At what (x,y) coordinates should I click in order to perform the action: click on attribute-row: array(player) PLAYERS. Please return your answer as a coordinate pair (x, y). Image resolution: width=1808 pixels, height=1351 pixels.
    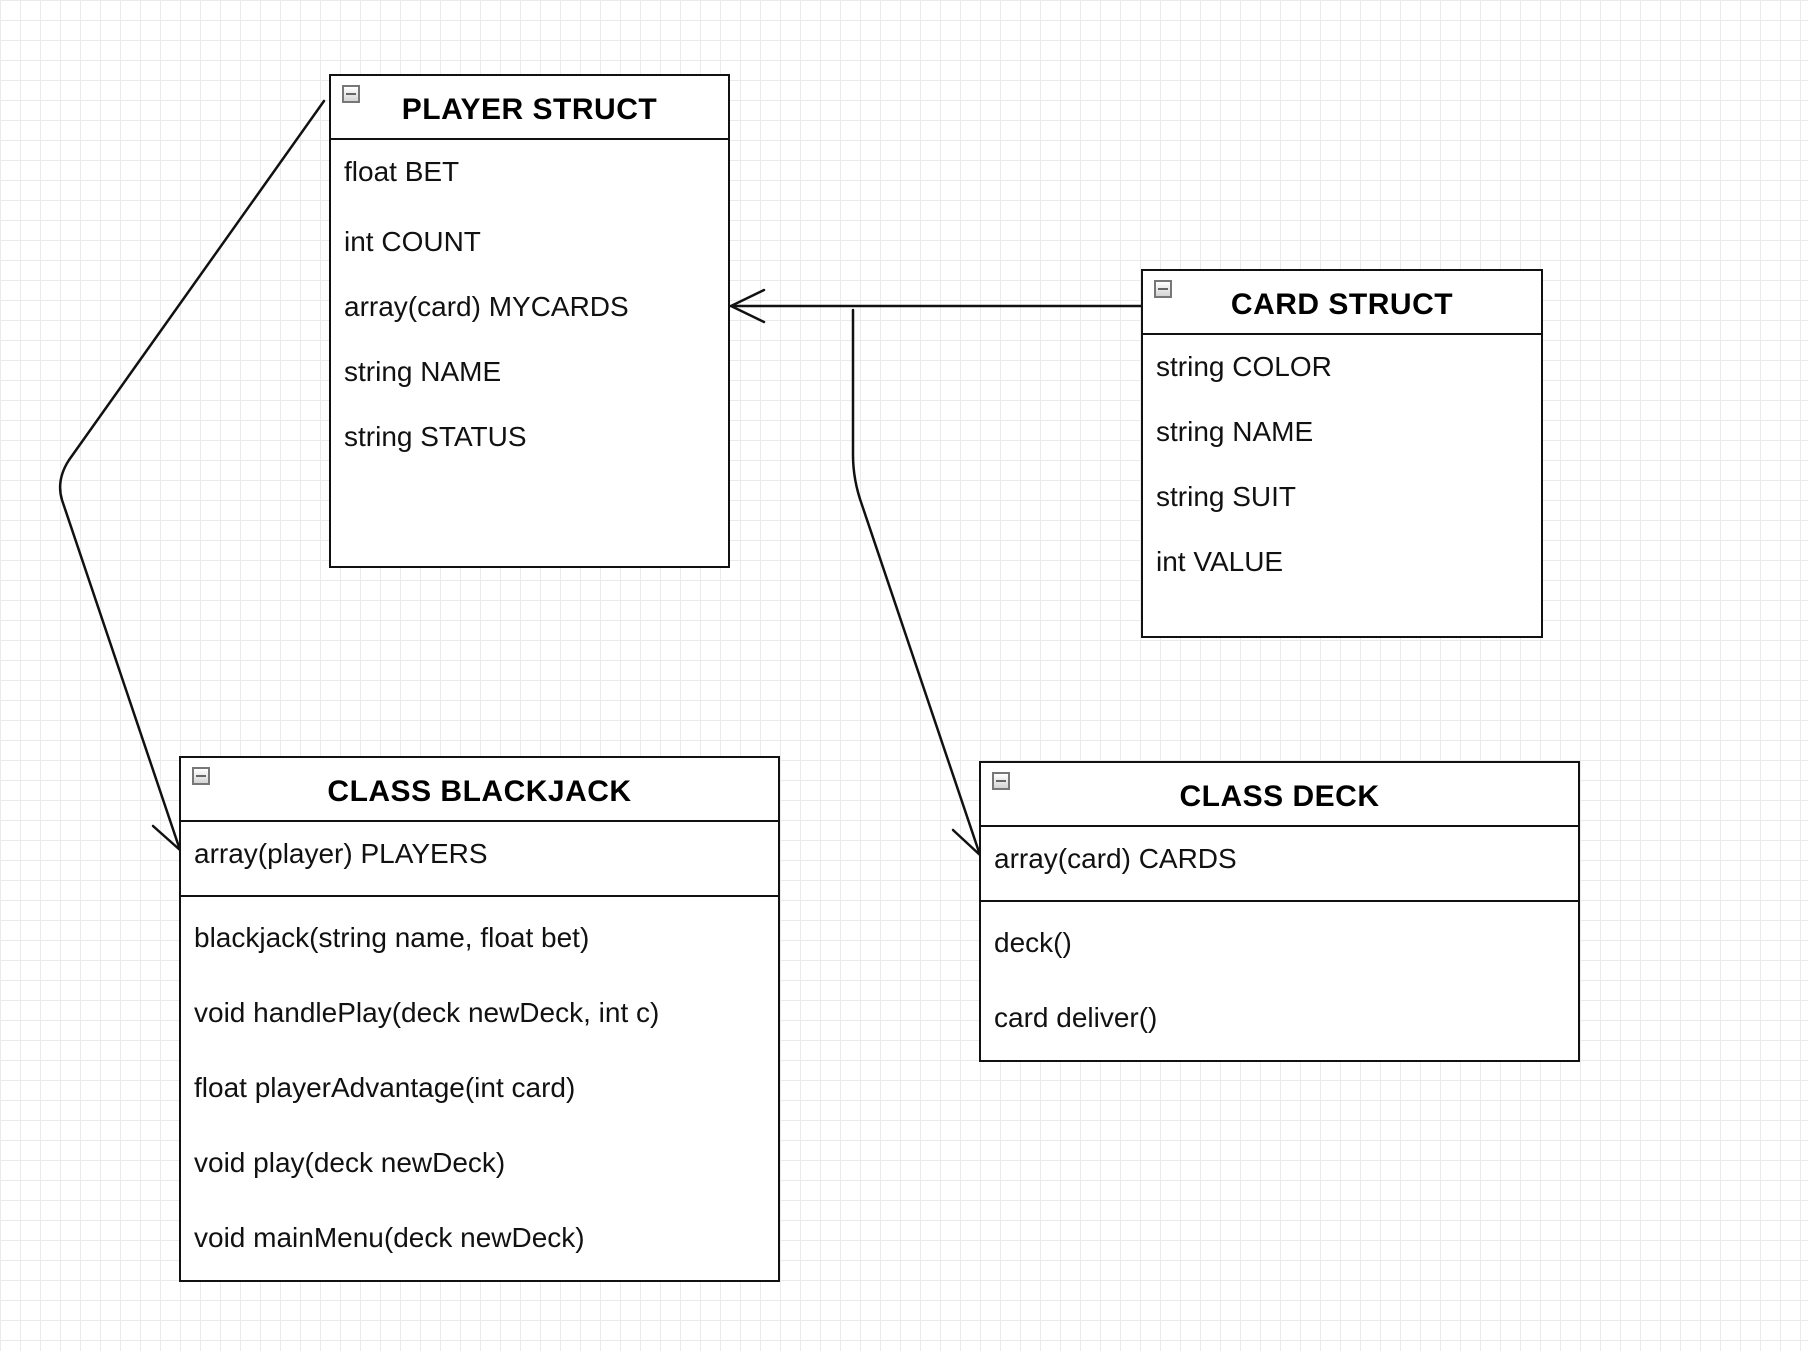
    Looking at the image, I should click on (341, 853).